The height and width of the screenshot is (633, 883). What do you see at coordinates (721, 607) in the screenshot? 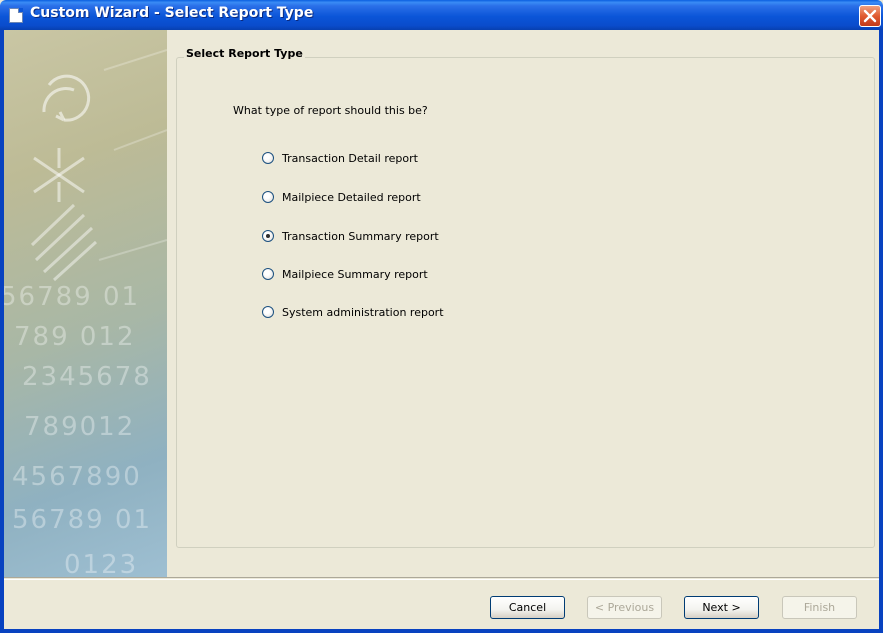
I see `next-button: Next >` at bounding box center [721, 607].